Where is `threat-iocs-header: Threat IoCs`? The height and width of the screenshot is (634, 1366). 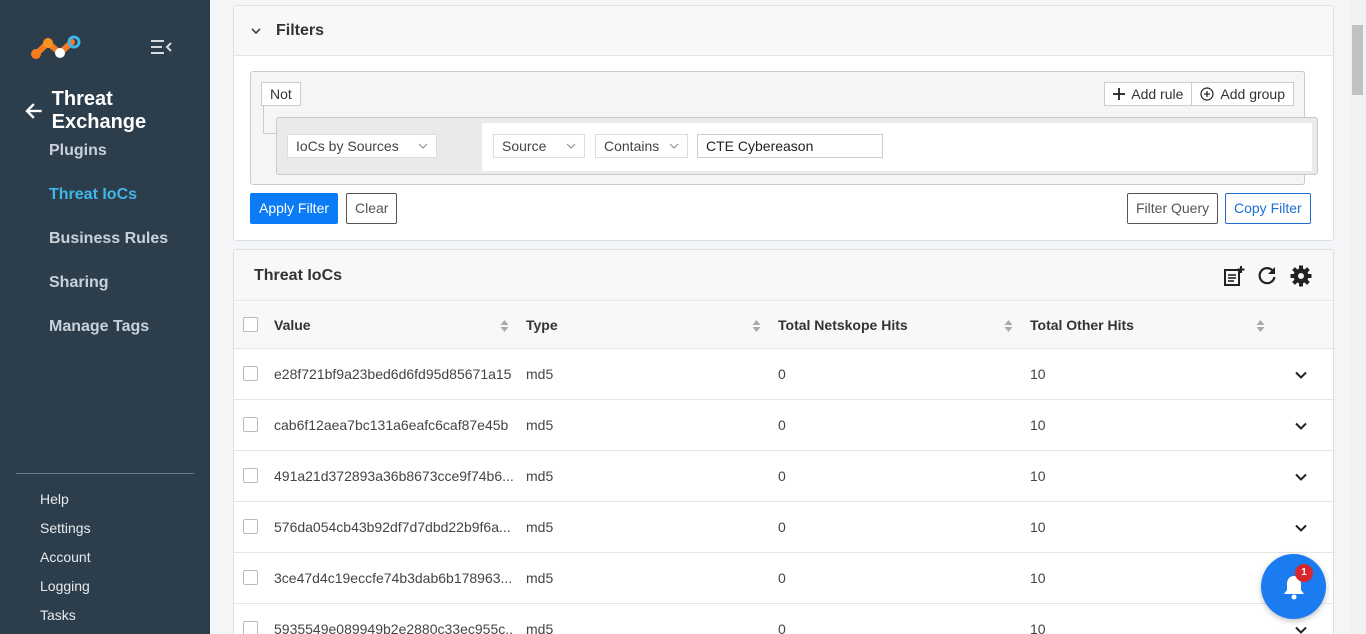 threat-iocs-header: Threat IoCs is located at coordinates (783, 275).